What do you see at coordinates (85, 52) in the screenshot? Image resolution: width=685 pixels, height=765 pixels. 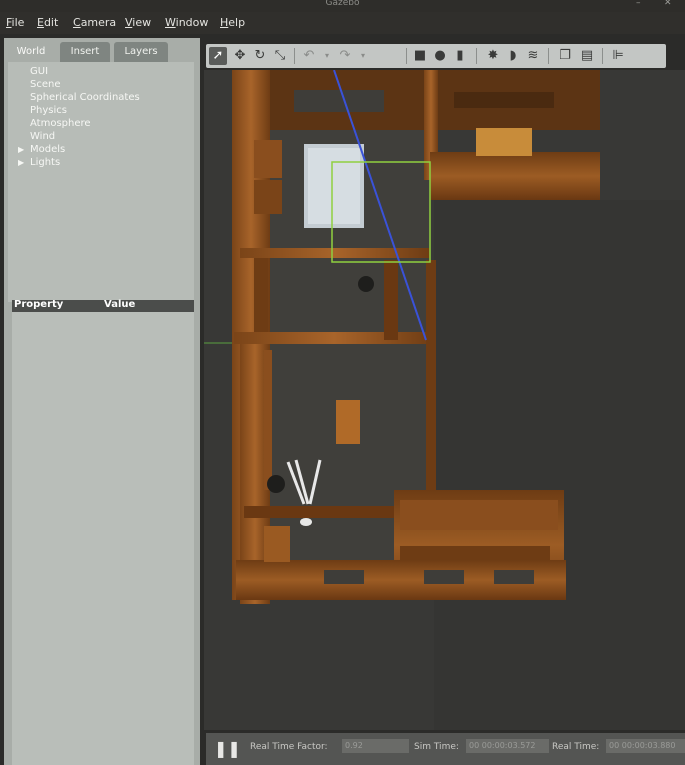 I see `tab-insert: Insert` at bounding box center [85, 52].